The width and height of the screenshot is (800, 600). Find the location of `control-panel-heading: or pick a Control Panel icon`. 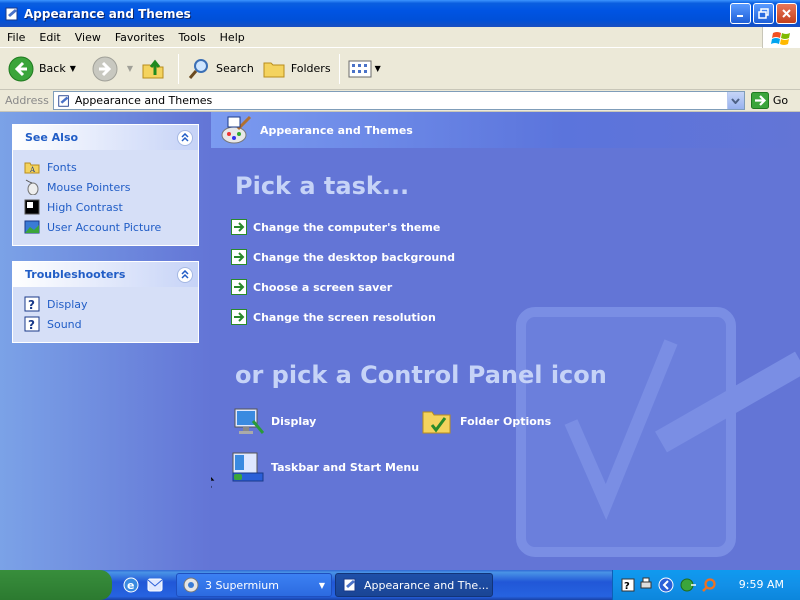

control-panel-heading: or pick a Control Panel icon is located at coordinates (421, 375).